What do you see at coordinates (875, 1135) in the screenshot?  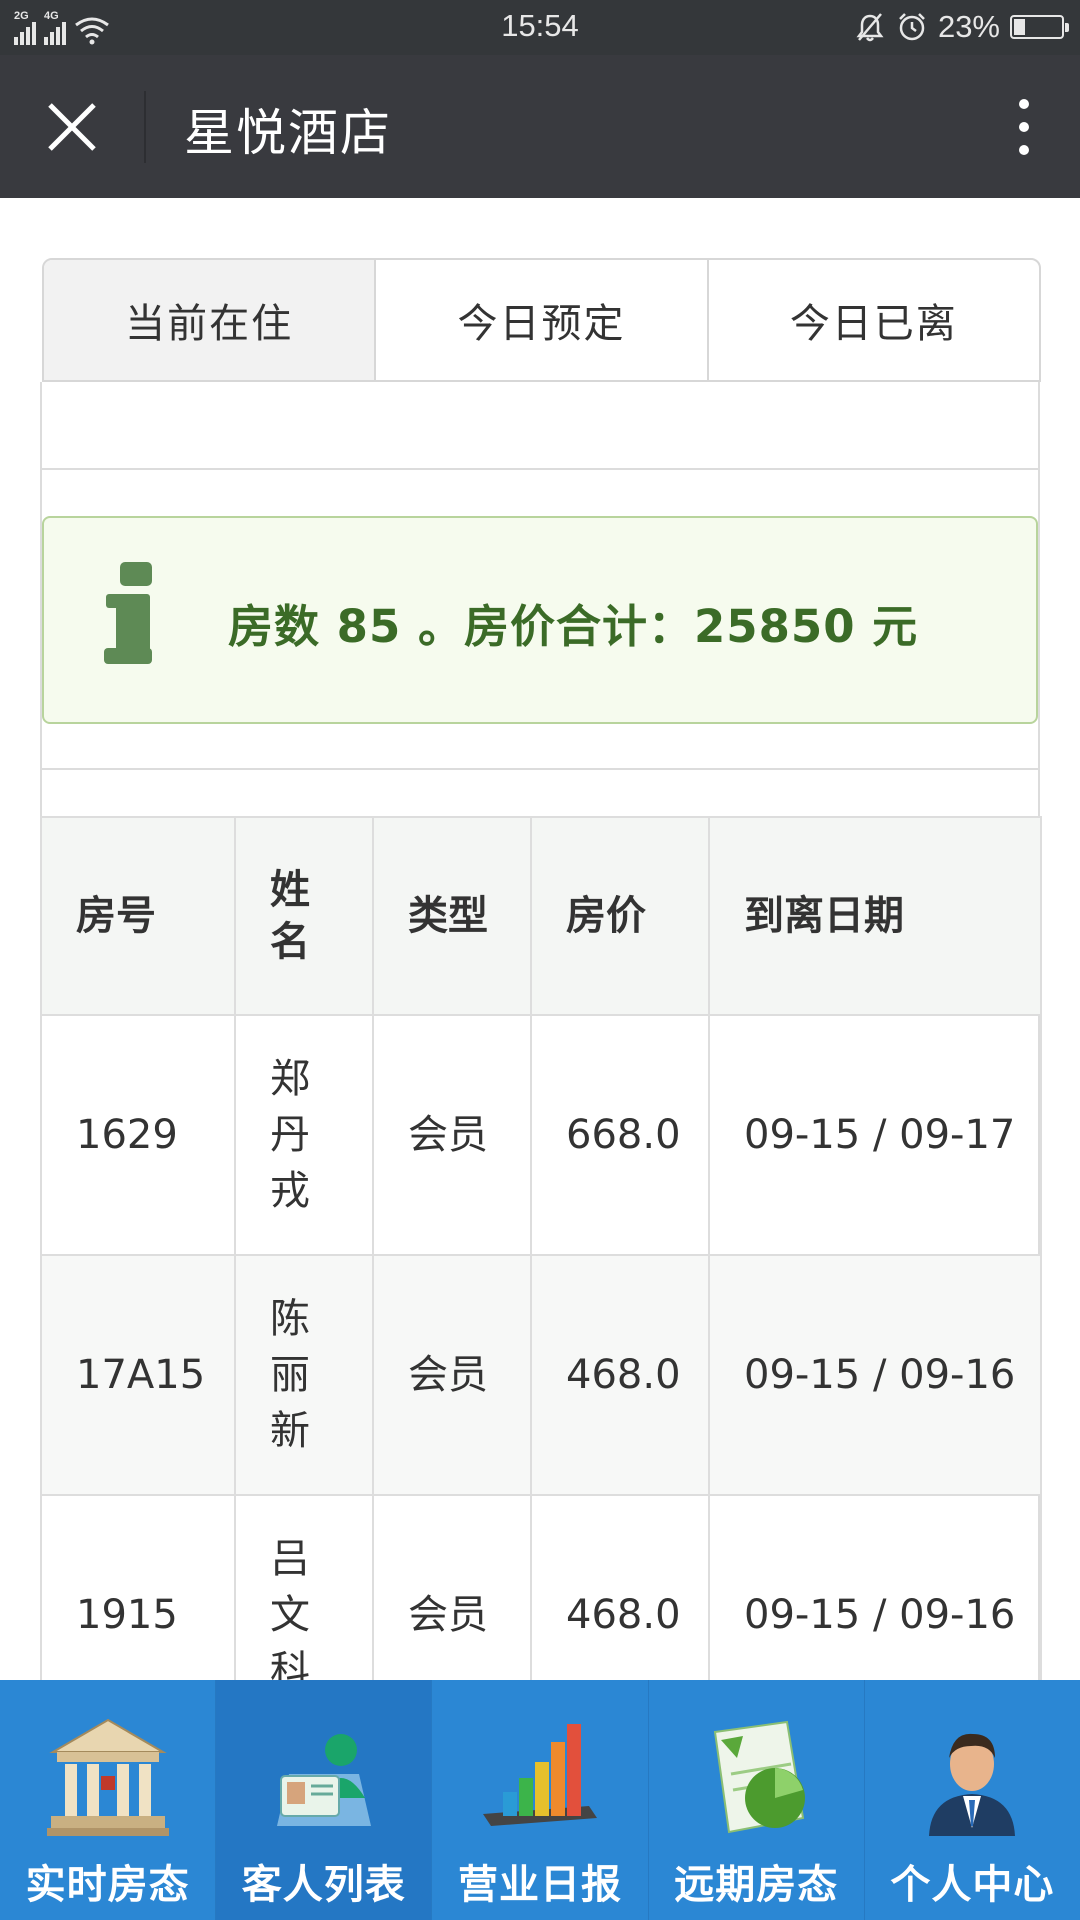 I see `cell-dates: 09-15 / 09-17` at bounding box center [875, 1135].